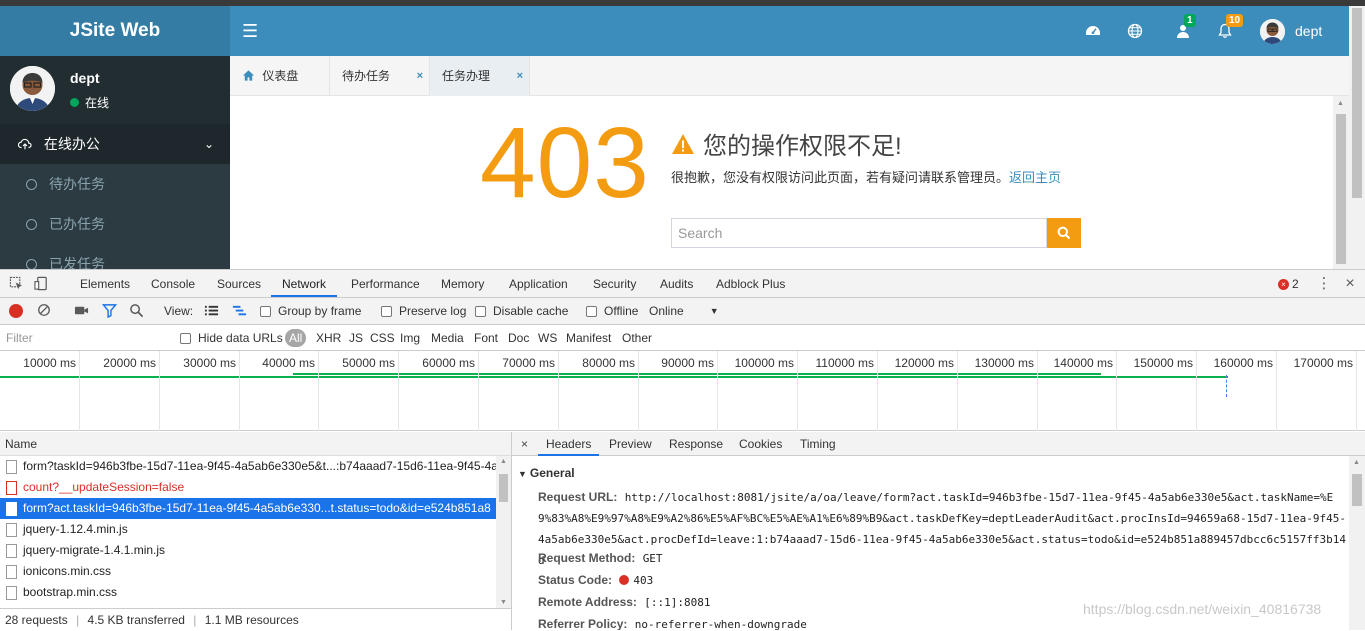  What do you see at coordinates (818, 444) in the screenshot?
I see `details-tab-timing: Timing` at bounding box center [818, 444].